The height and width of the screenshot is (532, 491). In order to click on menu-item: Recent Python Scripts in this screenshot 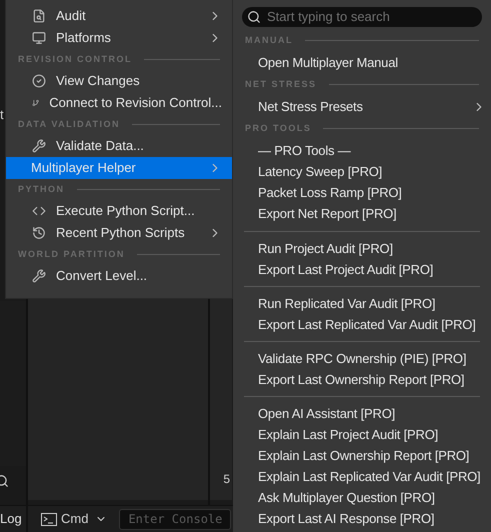, I will do `click(119, 233)`.